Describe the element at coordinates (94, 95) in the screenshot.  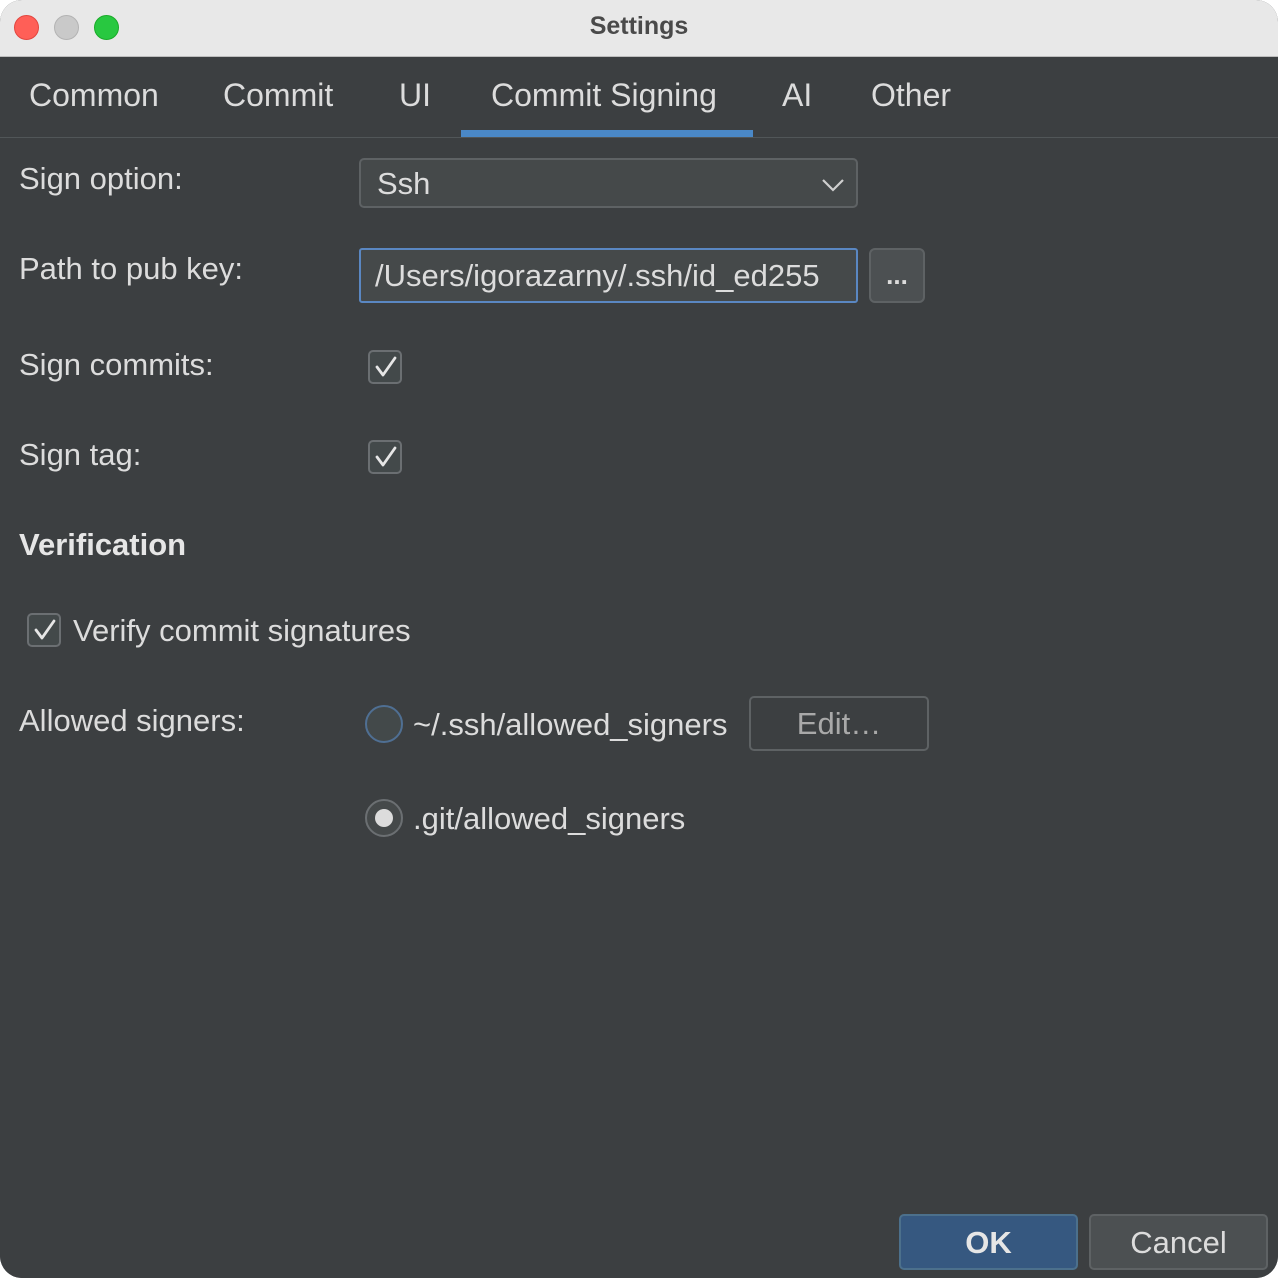
I see `tab-common: Common` at that location.